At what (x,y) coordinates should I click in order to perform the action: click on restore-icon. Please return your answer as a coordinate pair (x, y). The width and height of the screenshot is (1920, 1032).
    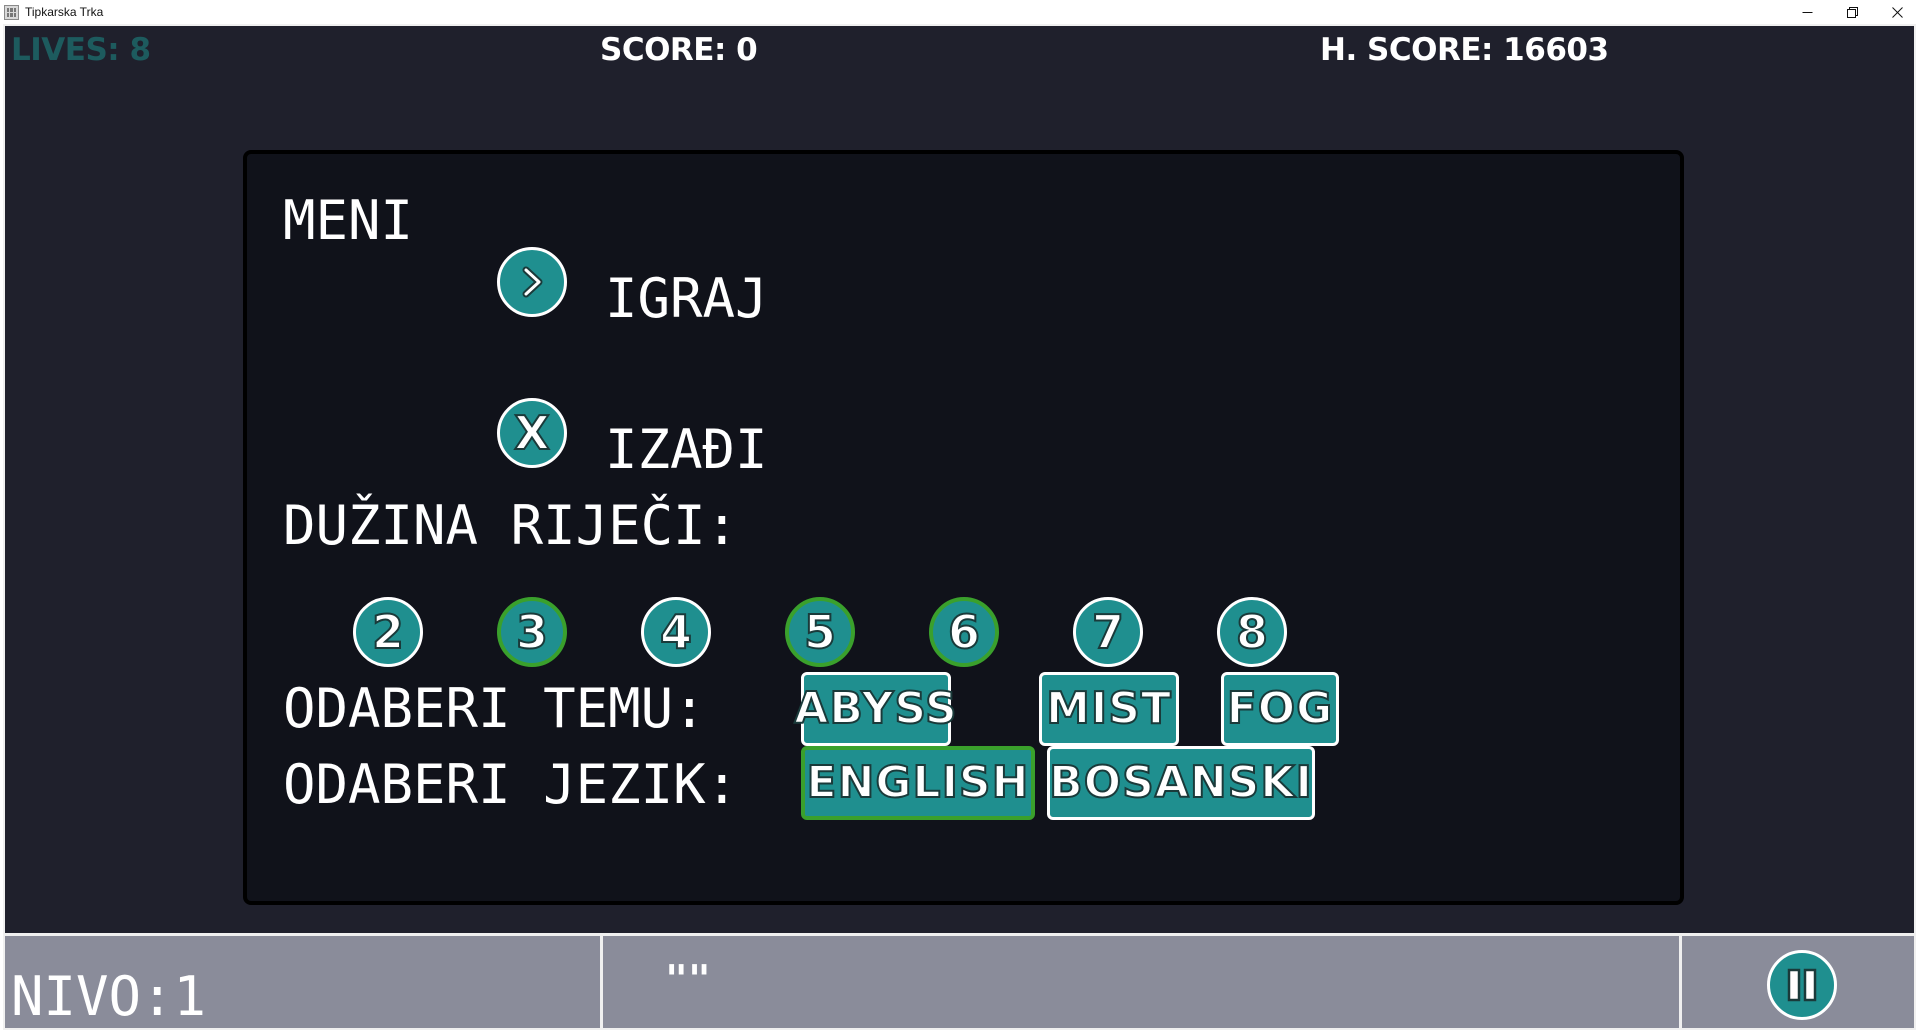
    Looking at the image, I should click on (1852, 12).